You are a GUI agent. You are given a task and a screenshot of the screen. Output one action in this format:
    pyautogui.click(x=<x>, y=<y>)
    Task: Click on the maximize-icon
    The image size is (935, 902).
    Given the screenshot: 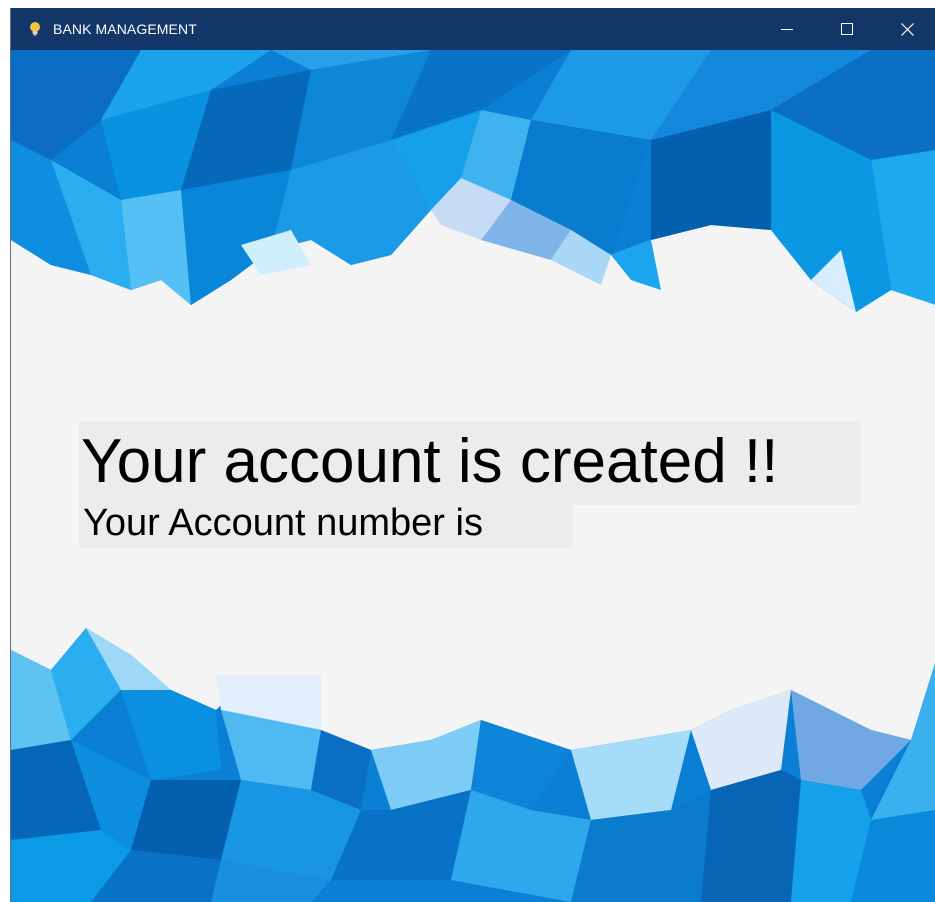 What is the action you would take?
    pyautogui.click(x=847, y=29)
    